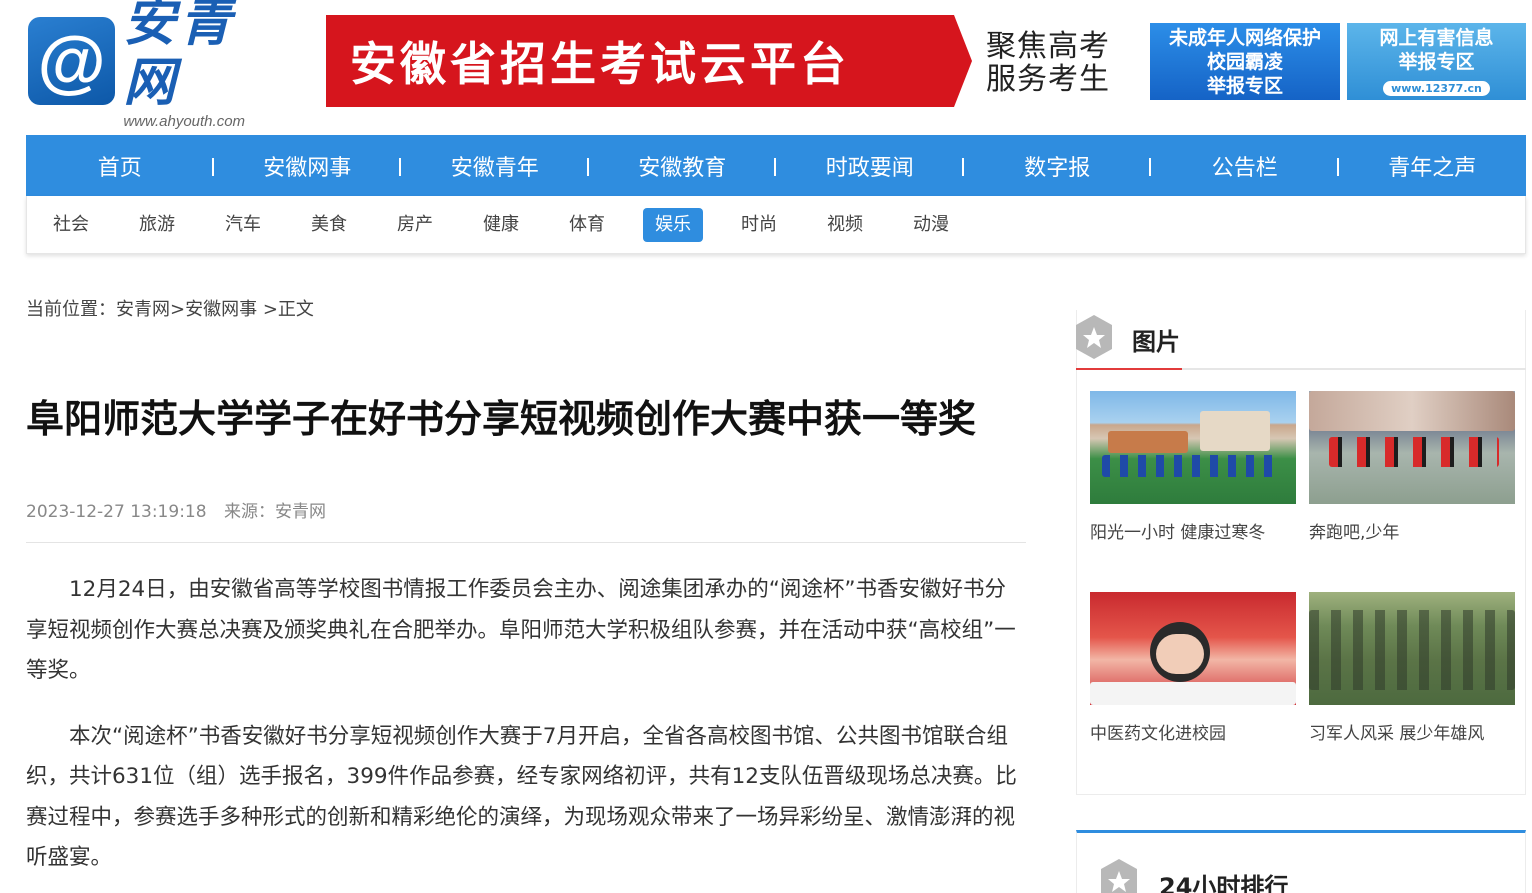 This screenshot has width=1532, height=893. I want to click on picture-caption: 中医药文化进校园, so click(1193, 731).